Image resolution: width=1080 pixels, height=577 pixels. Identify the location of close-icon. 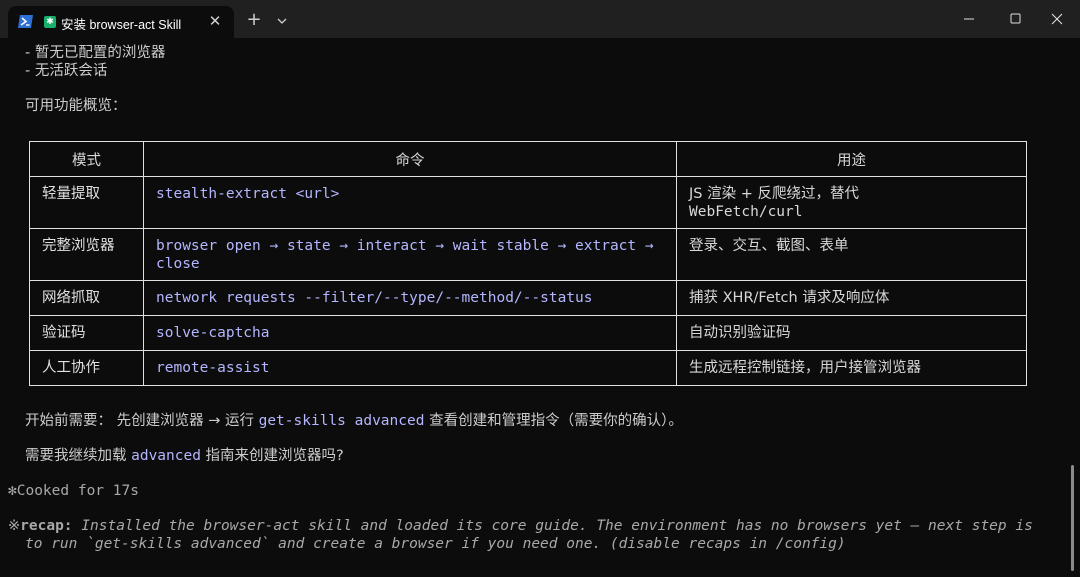
(1057, 19).